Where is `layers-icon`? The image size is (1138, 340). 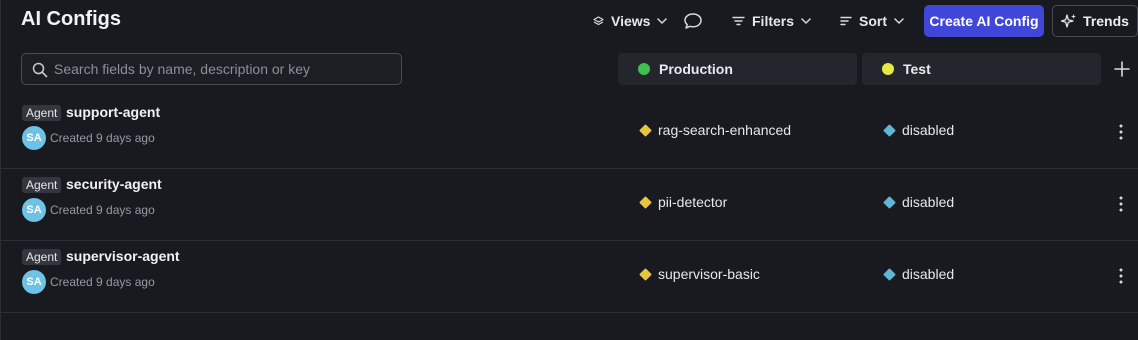
layers-icon is located at coordinates (598, 21).